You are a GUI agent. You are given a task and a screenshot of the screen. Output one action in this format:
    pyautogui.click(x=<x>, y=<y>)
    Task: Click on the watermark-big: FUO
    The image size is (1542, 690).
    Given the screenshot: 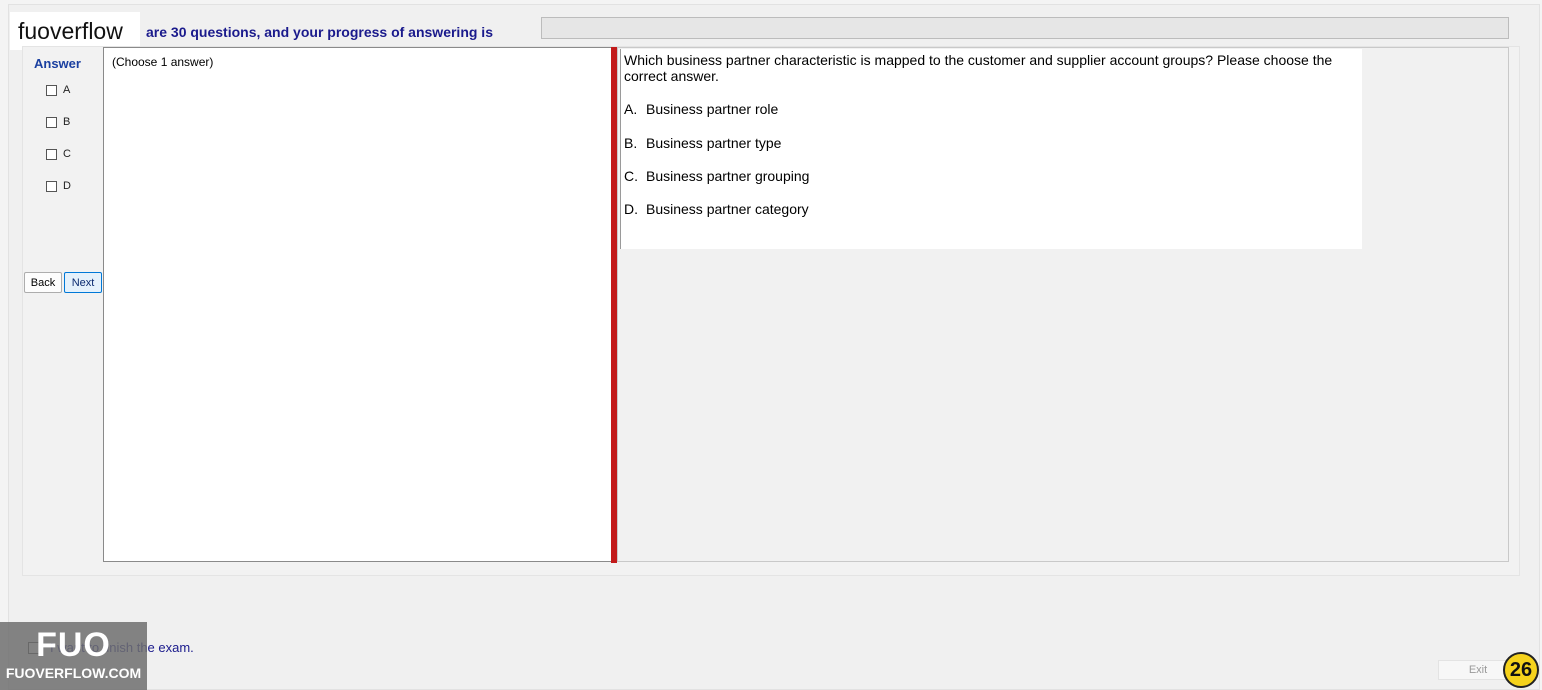 What is the action you would take?
    pyautogui.click(x=73, y=645)
    